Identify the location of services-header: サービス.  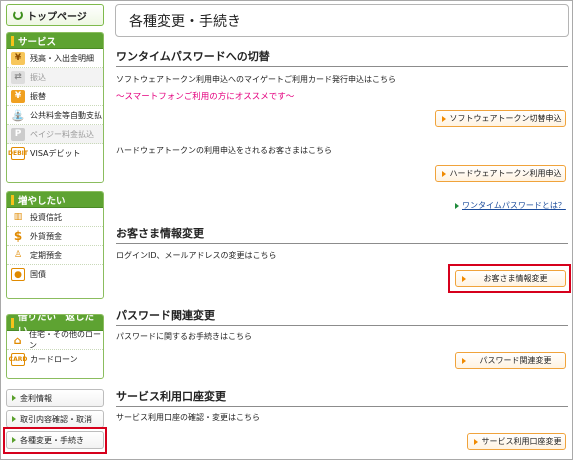
(55, 41).